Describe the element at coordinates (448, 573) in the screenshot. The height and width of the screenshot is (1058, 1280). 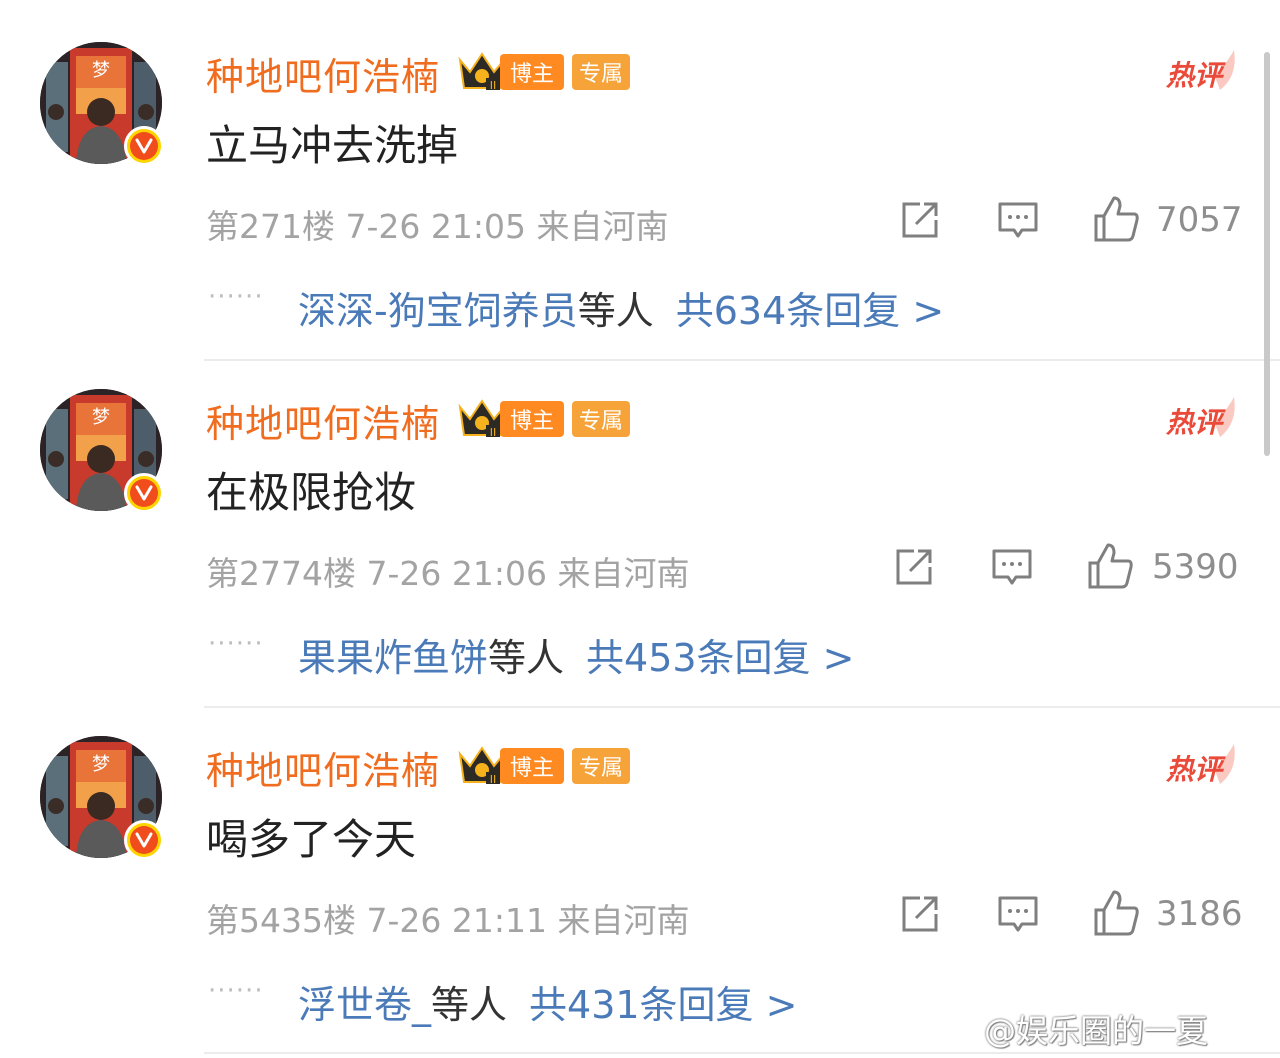
I see `comment-meta: 第2774楼 7-26 21:06 来自河南` at that location.